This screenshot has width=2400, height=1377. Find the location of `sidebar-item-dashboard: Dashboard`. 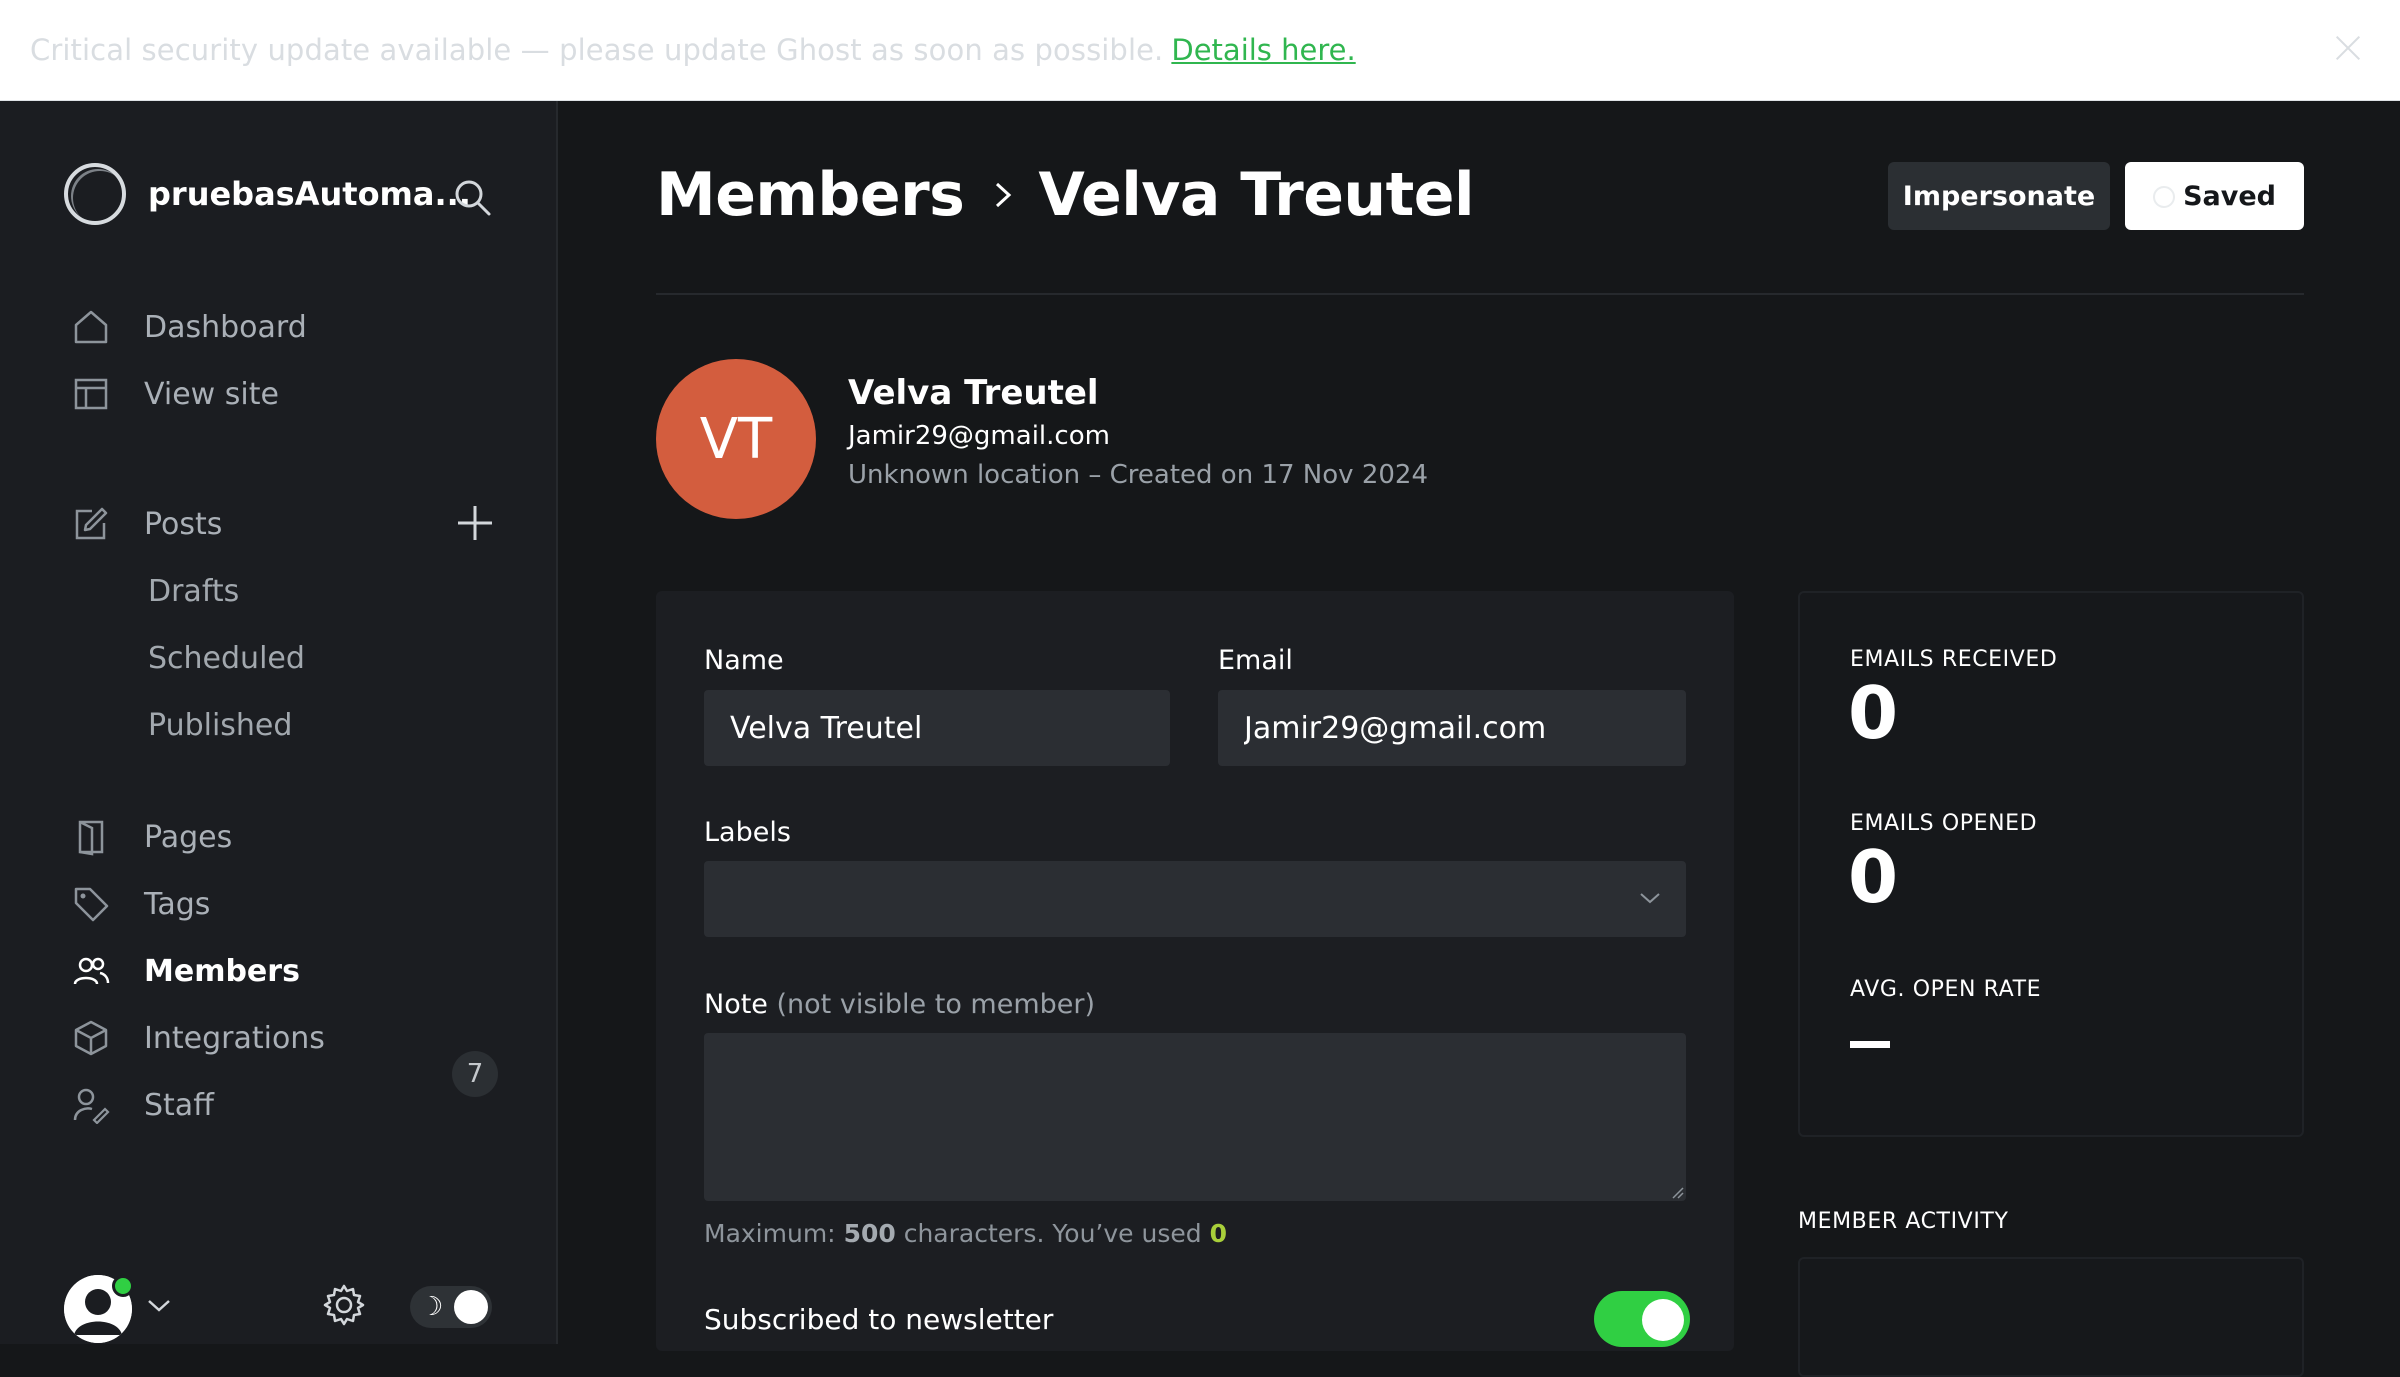

sidebar-item-dashboard: Dashboard is located at coordinates (287, 327).